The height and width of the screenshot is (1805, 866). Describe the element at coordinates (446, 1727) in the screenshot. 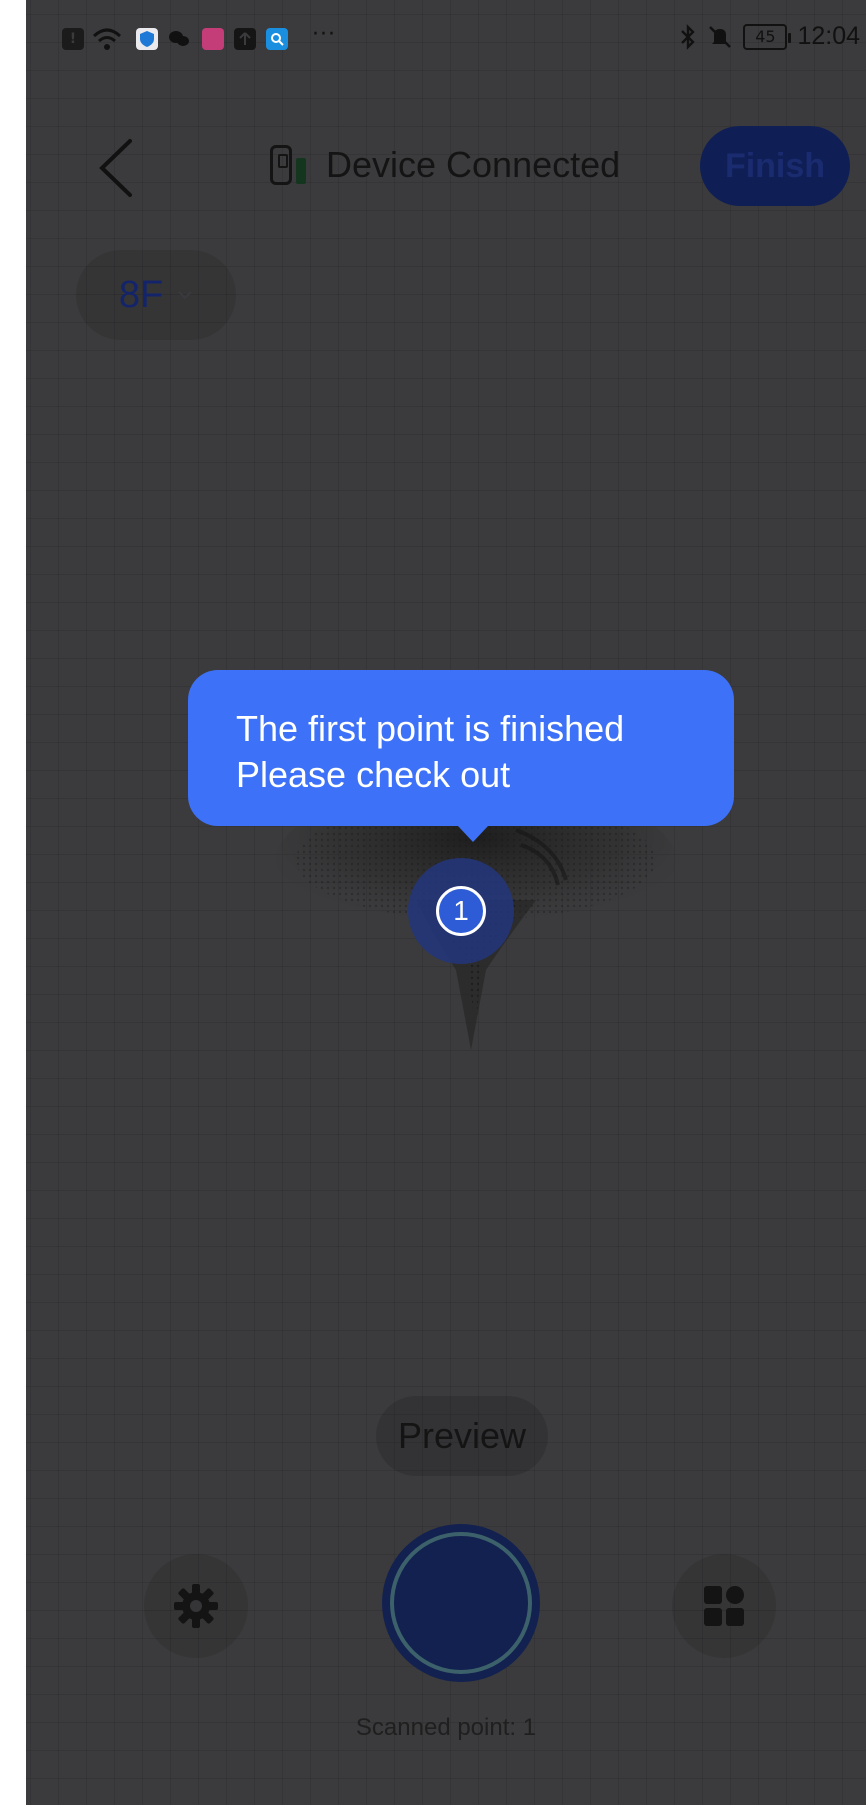

I see `scanned-point-count: Scanned point: 1` at that location.